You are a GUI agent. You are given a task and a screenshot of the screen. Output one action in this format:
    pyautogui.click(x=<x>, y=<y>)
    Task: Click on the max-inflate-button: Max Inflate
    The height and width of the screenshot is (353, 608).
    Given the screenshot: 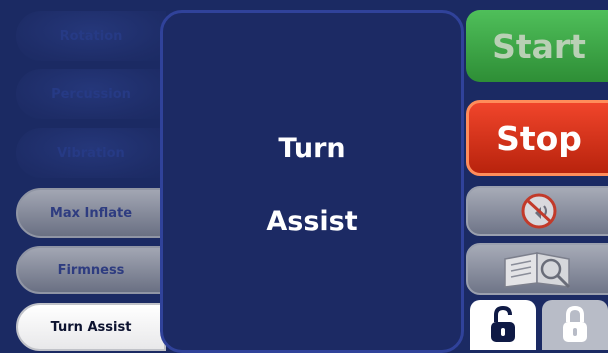 What is the action you would take?
    pyautogui.click(x=91, y=213)
    